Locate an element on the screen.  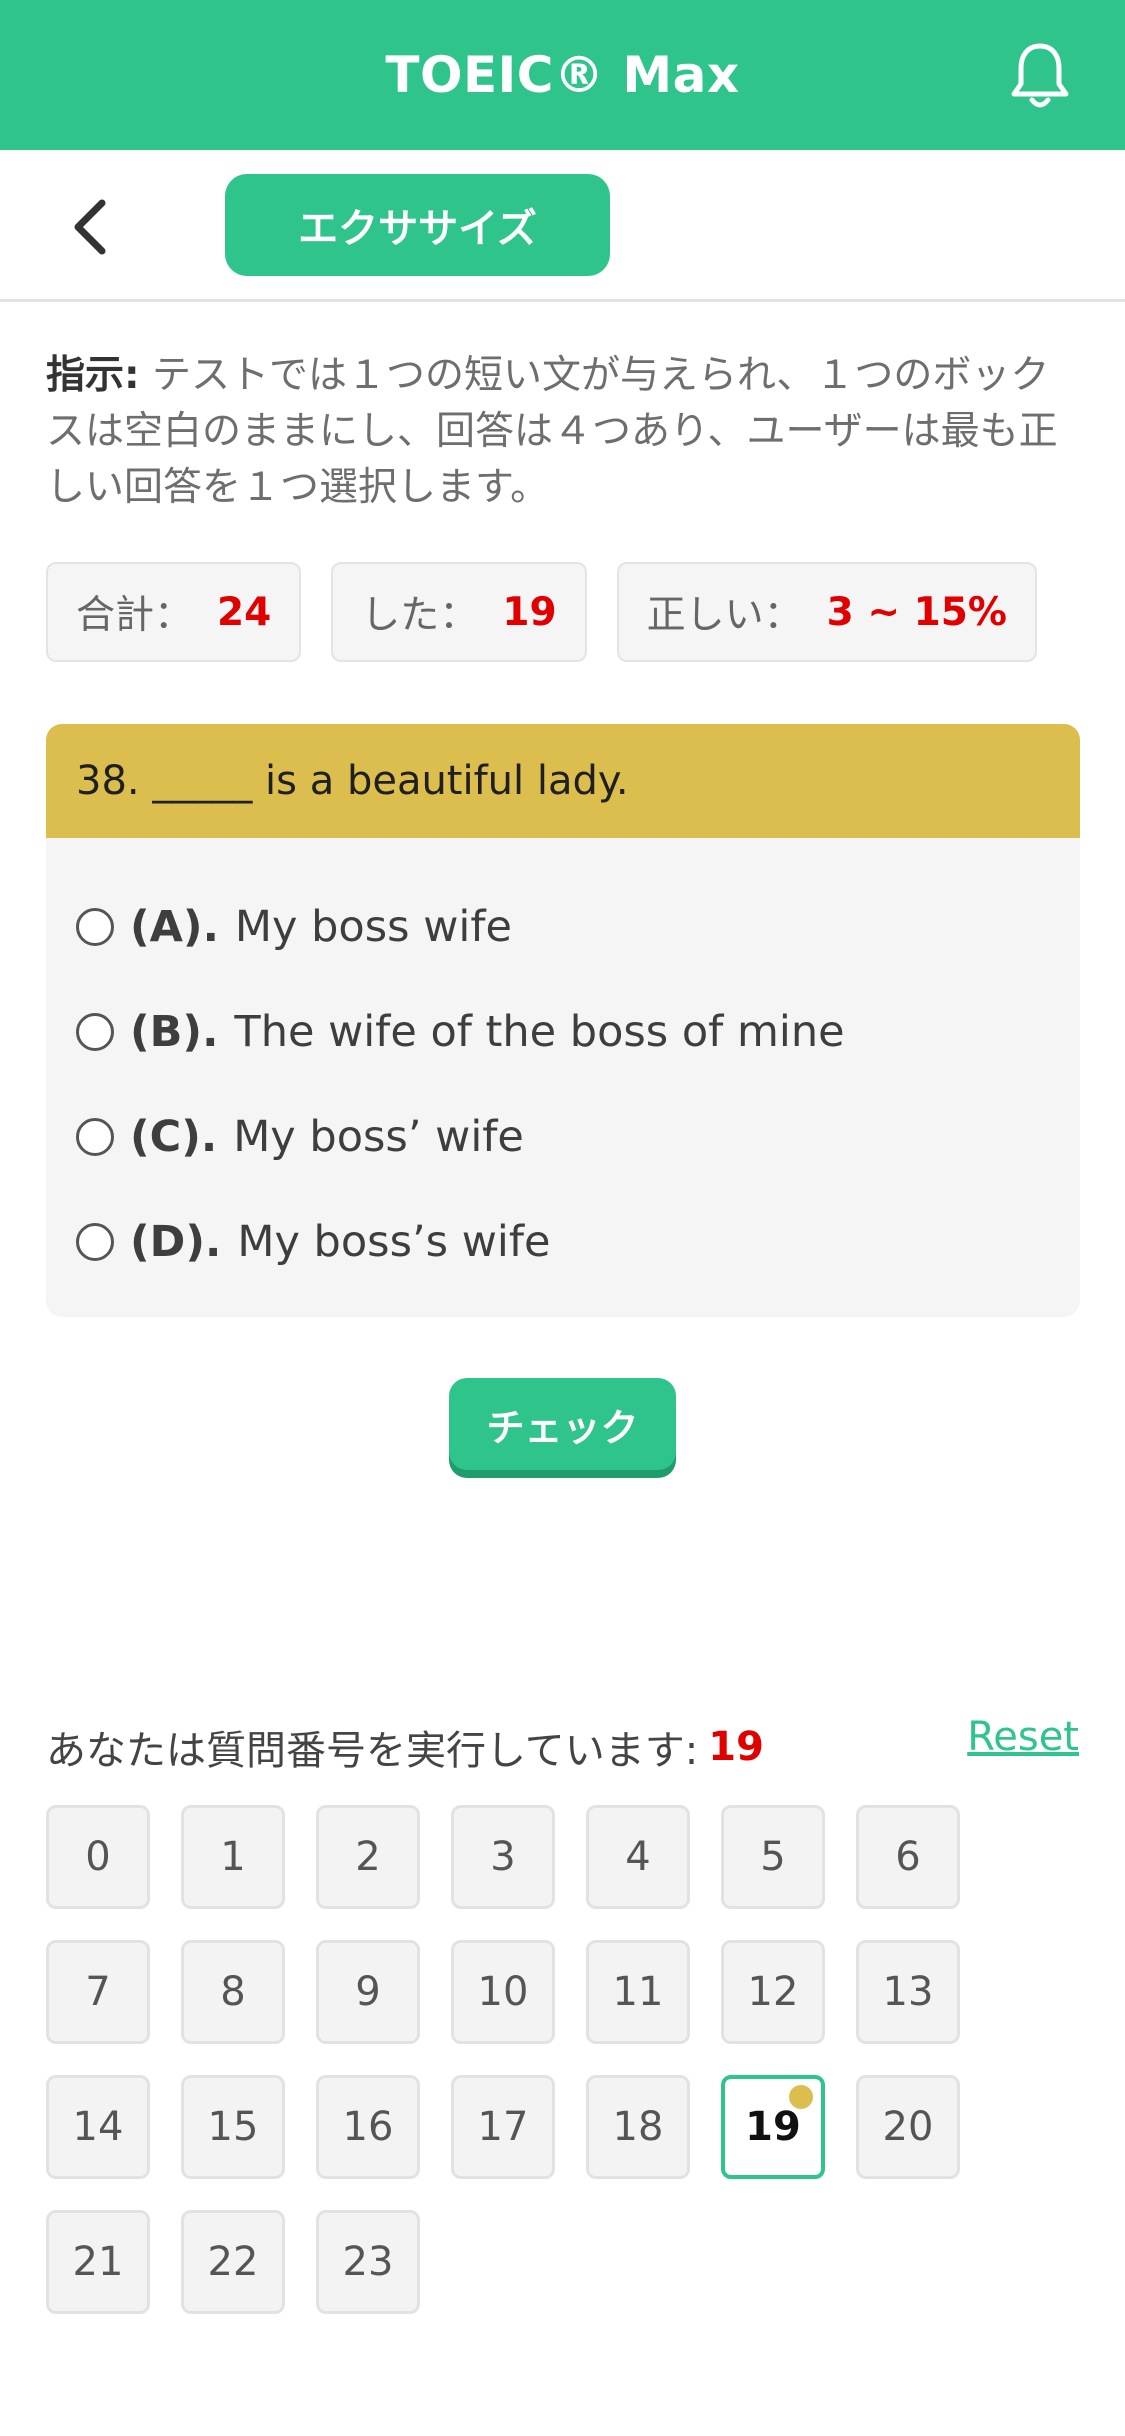
option-letter: (A). is located at coordinates (174, 926).